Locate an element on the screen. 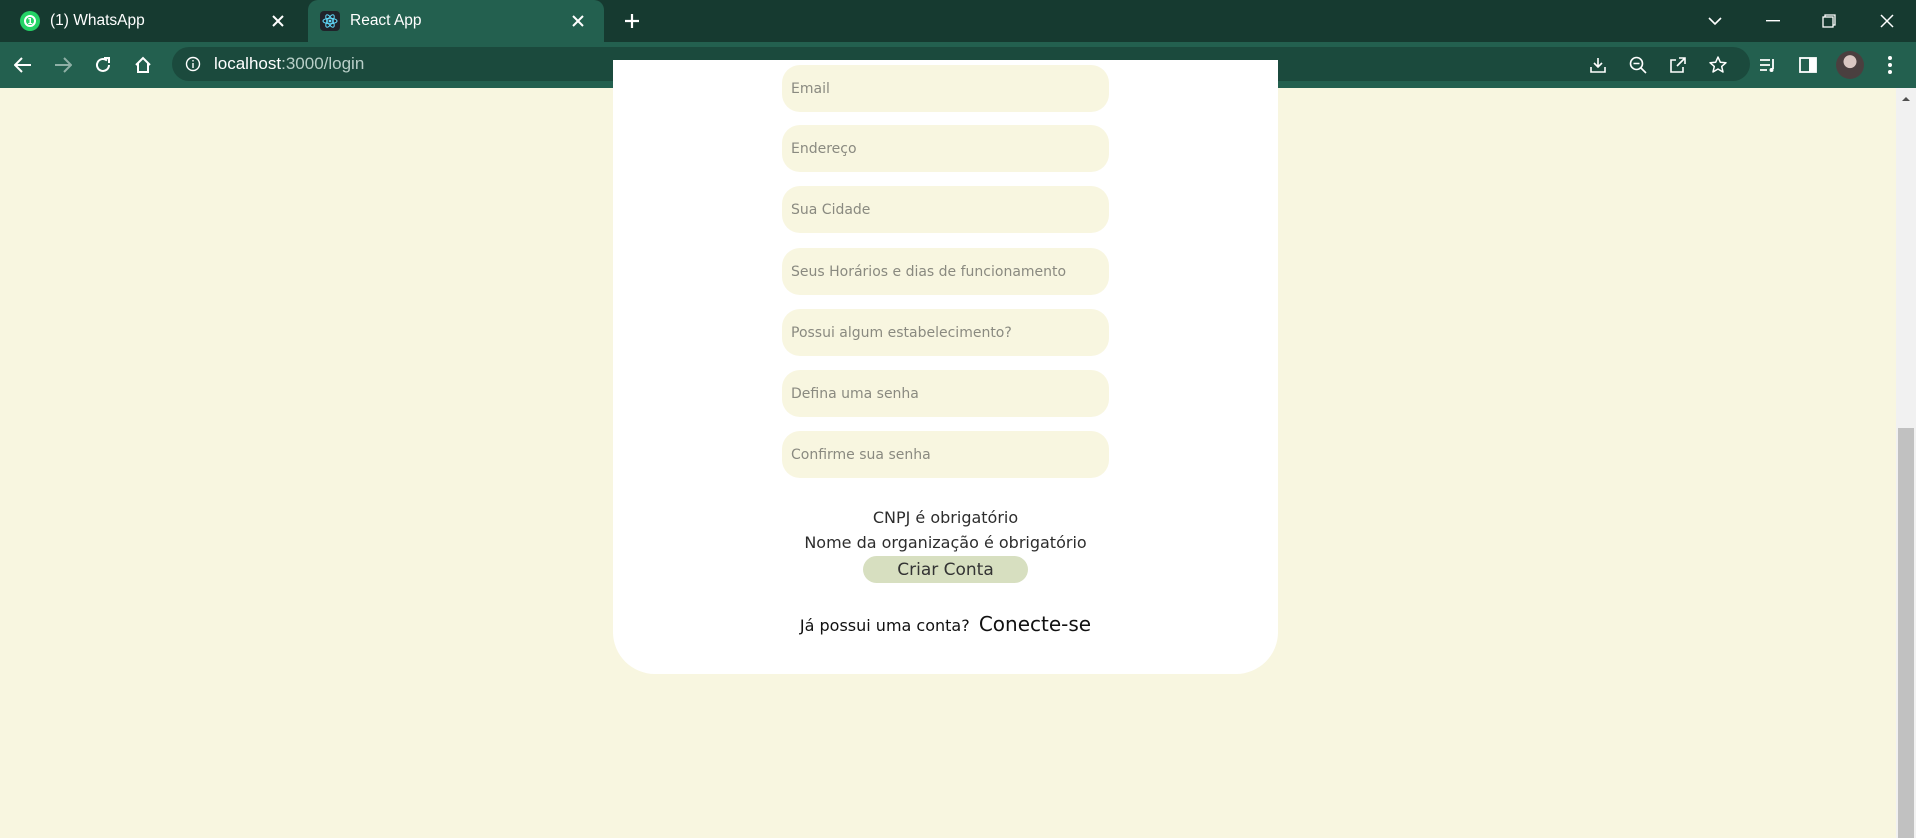 The width and height of the screenshot is (1916, 838). zoom-out-icon is located at coordinates (1638, 65).